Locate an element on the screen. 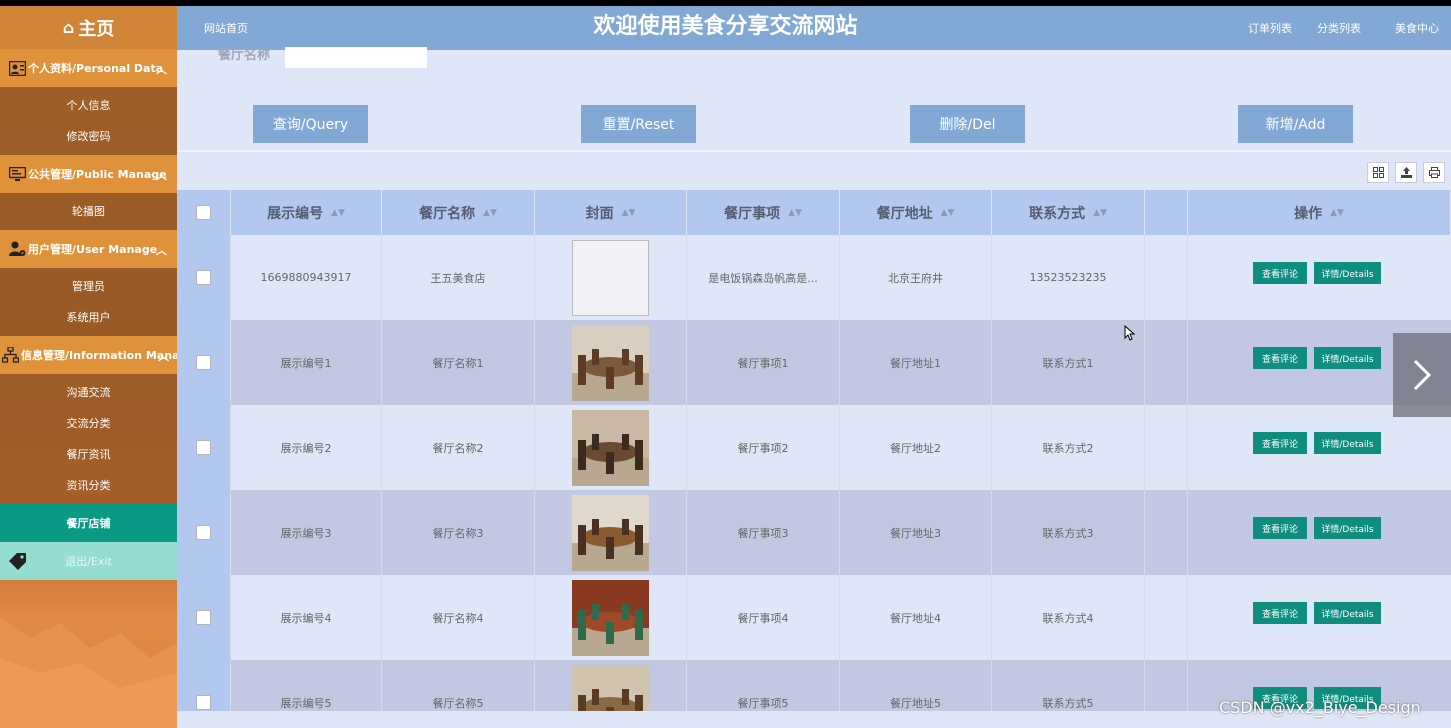 This screenshot has height=728, width=1451. sidebar-item-restaurant-news: 餐厅资讯 is located at coordinates (88, 453).